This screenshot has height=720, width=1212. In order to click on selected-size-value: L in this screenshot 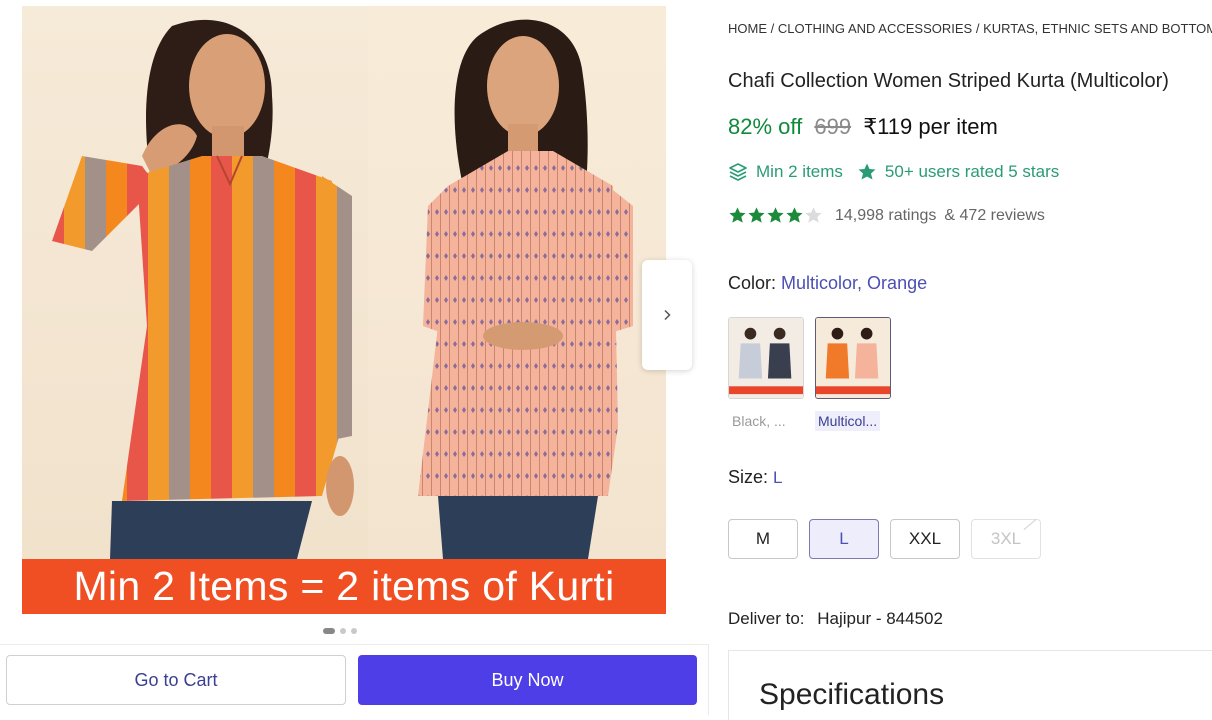, I will do `click(778, 477)`.